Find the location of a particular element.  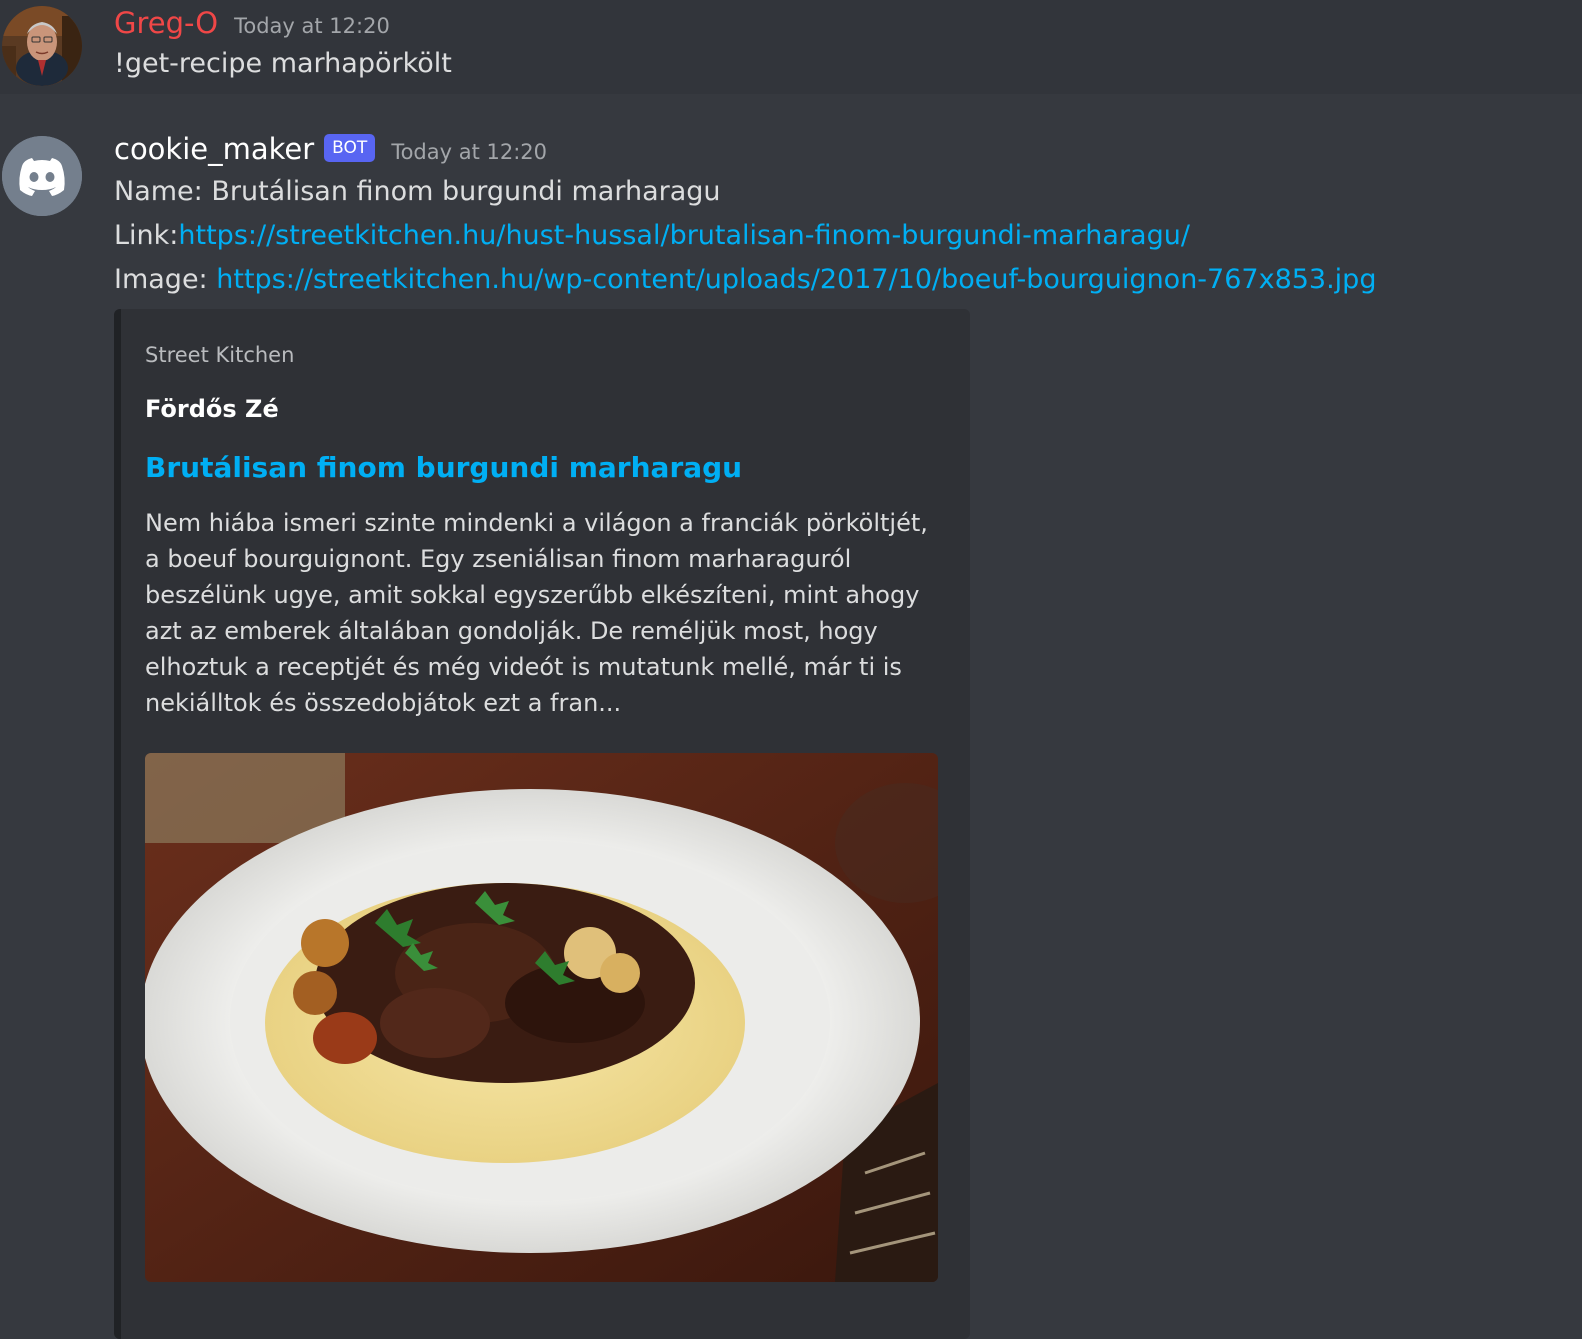

user-photo-avatar-icon is located at coordinates (42, 46).